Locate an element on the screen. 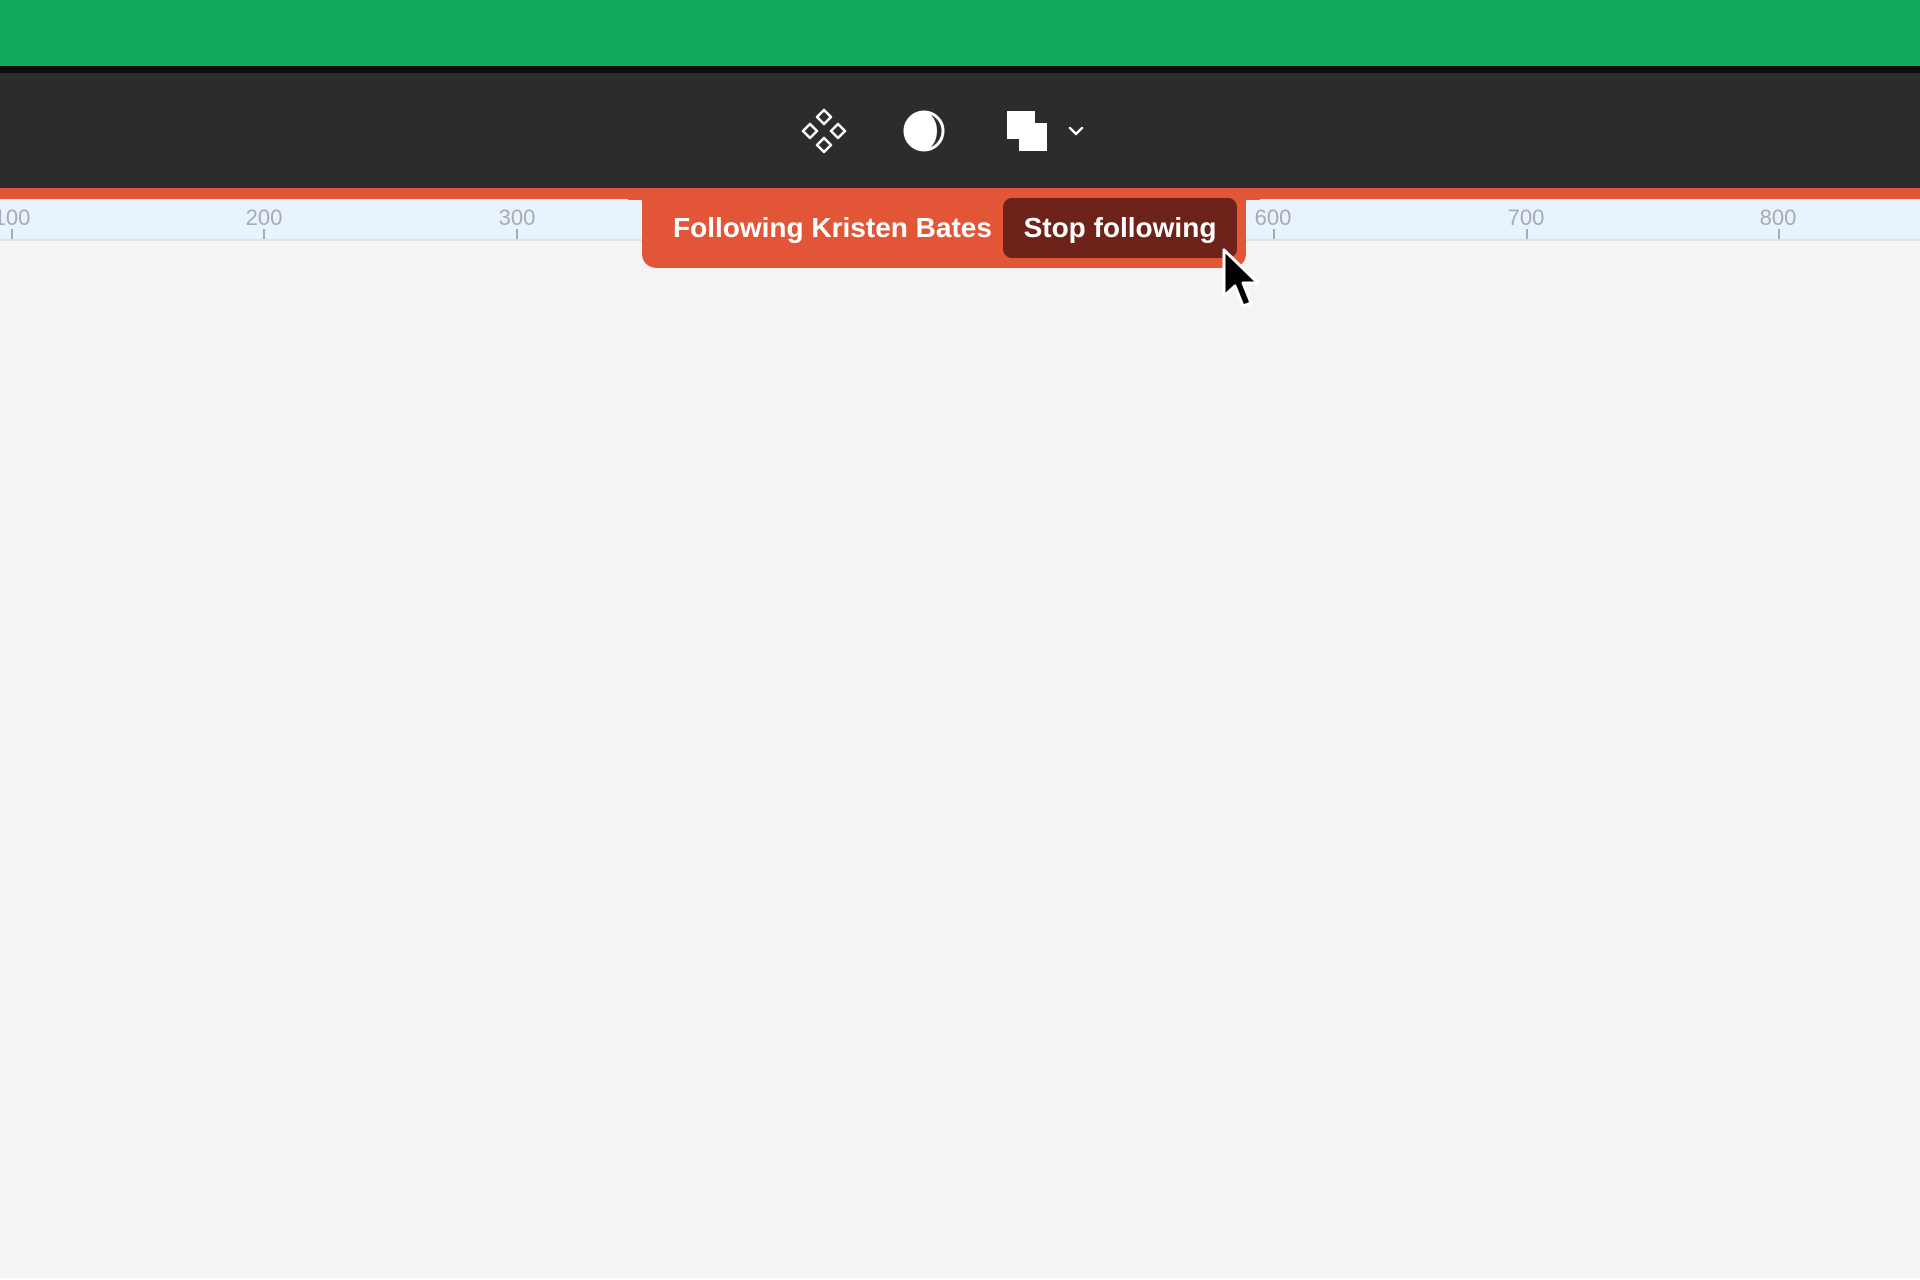  boolean-operations-icon is located at coordinates (1027, 131).